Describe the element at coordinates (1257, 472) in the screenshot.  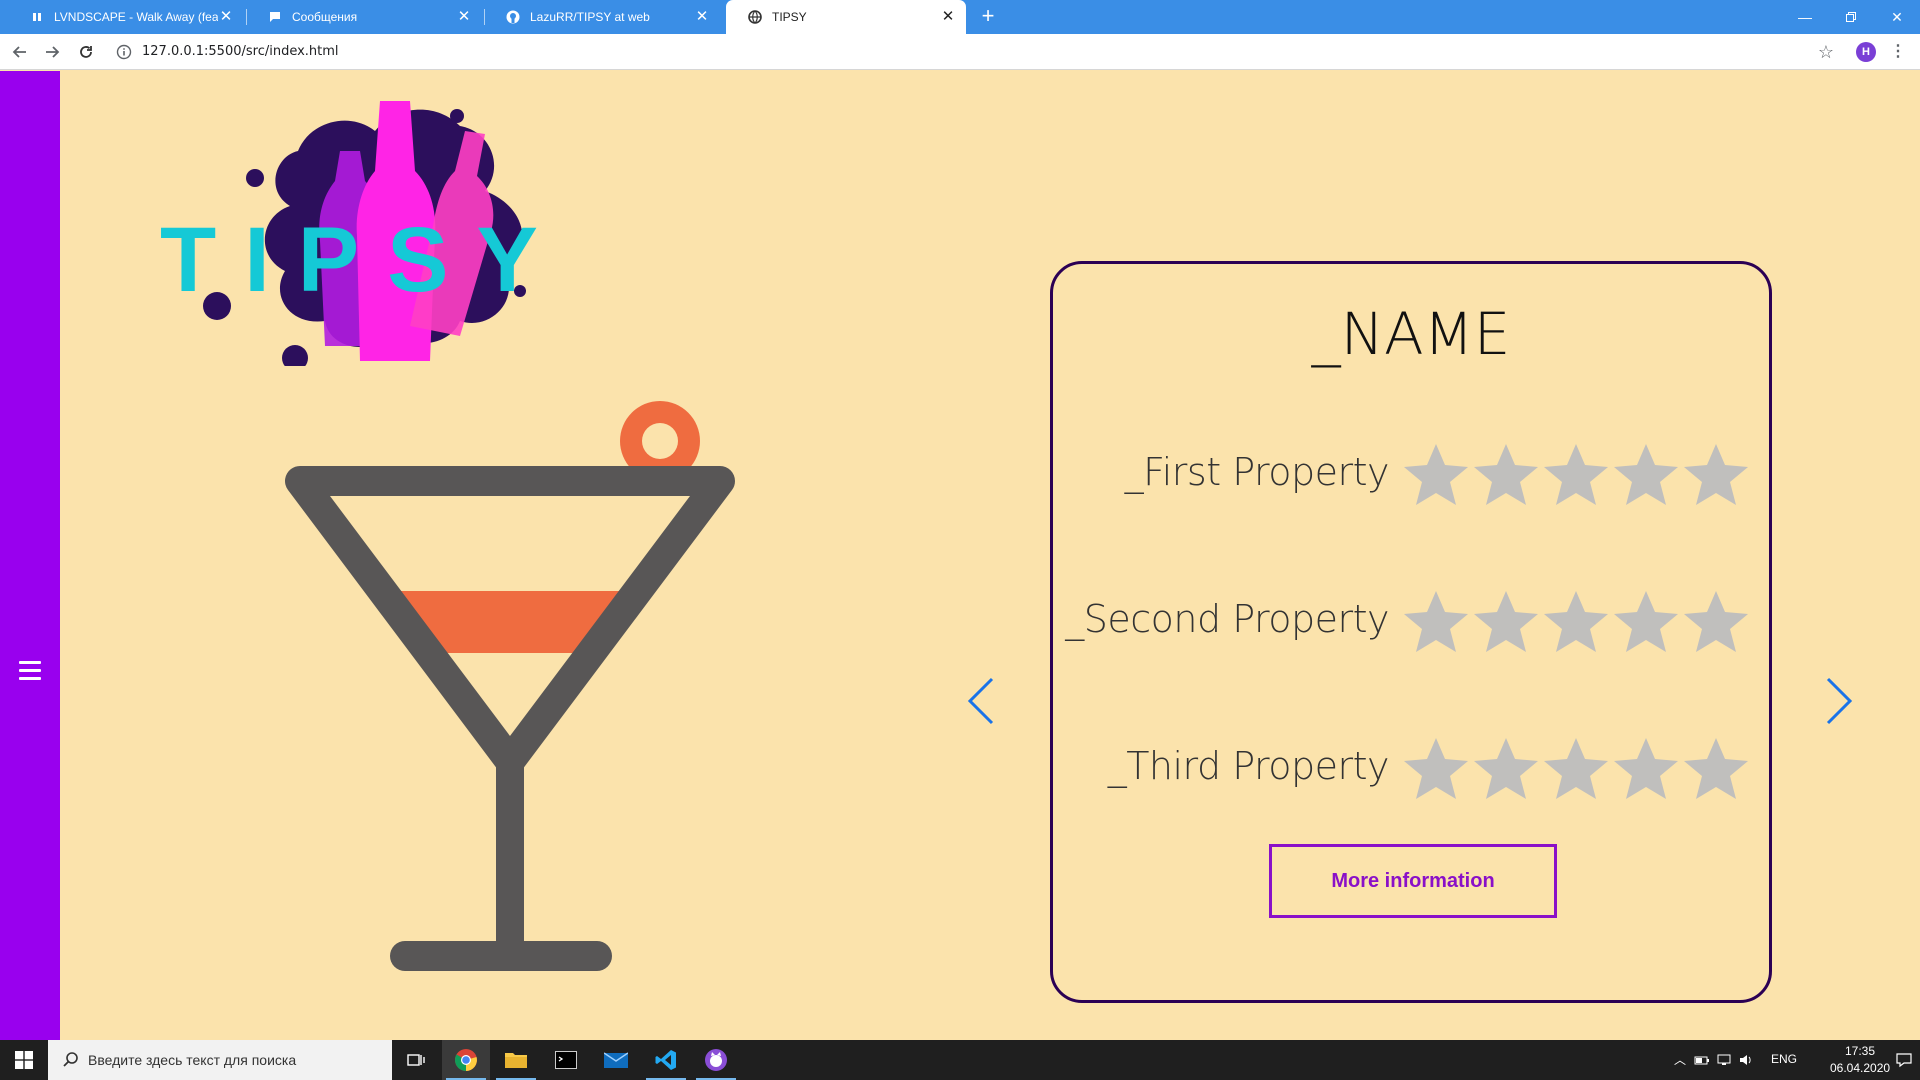
I see `property-label: _First Property` at that location.